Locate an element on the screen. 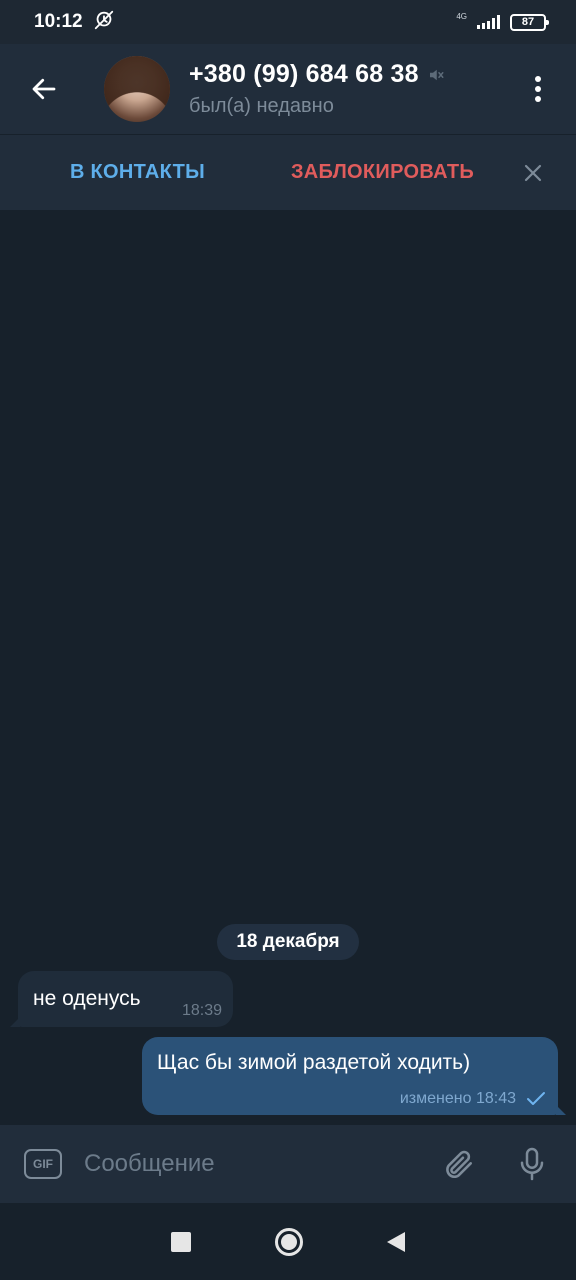 Image resolution: width=576 pixels, height=1280 pixels. incoming-message: не оденусь 18:39 is located at coordinates (121, 999).